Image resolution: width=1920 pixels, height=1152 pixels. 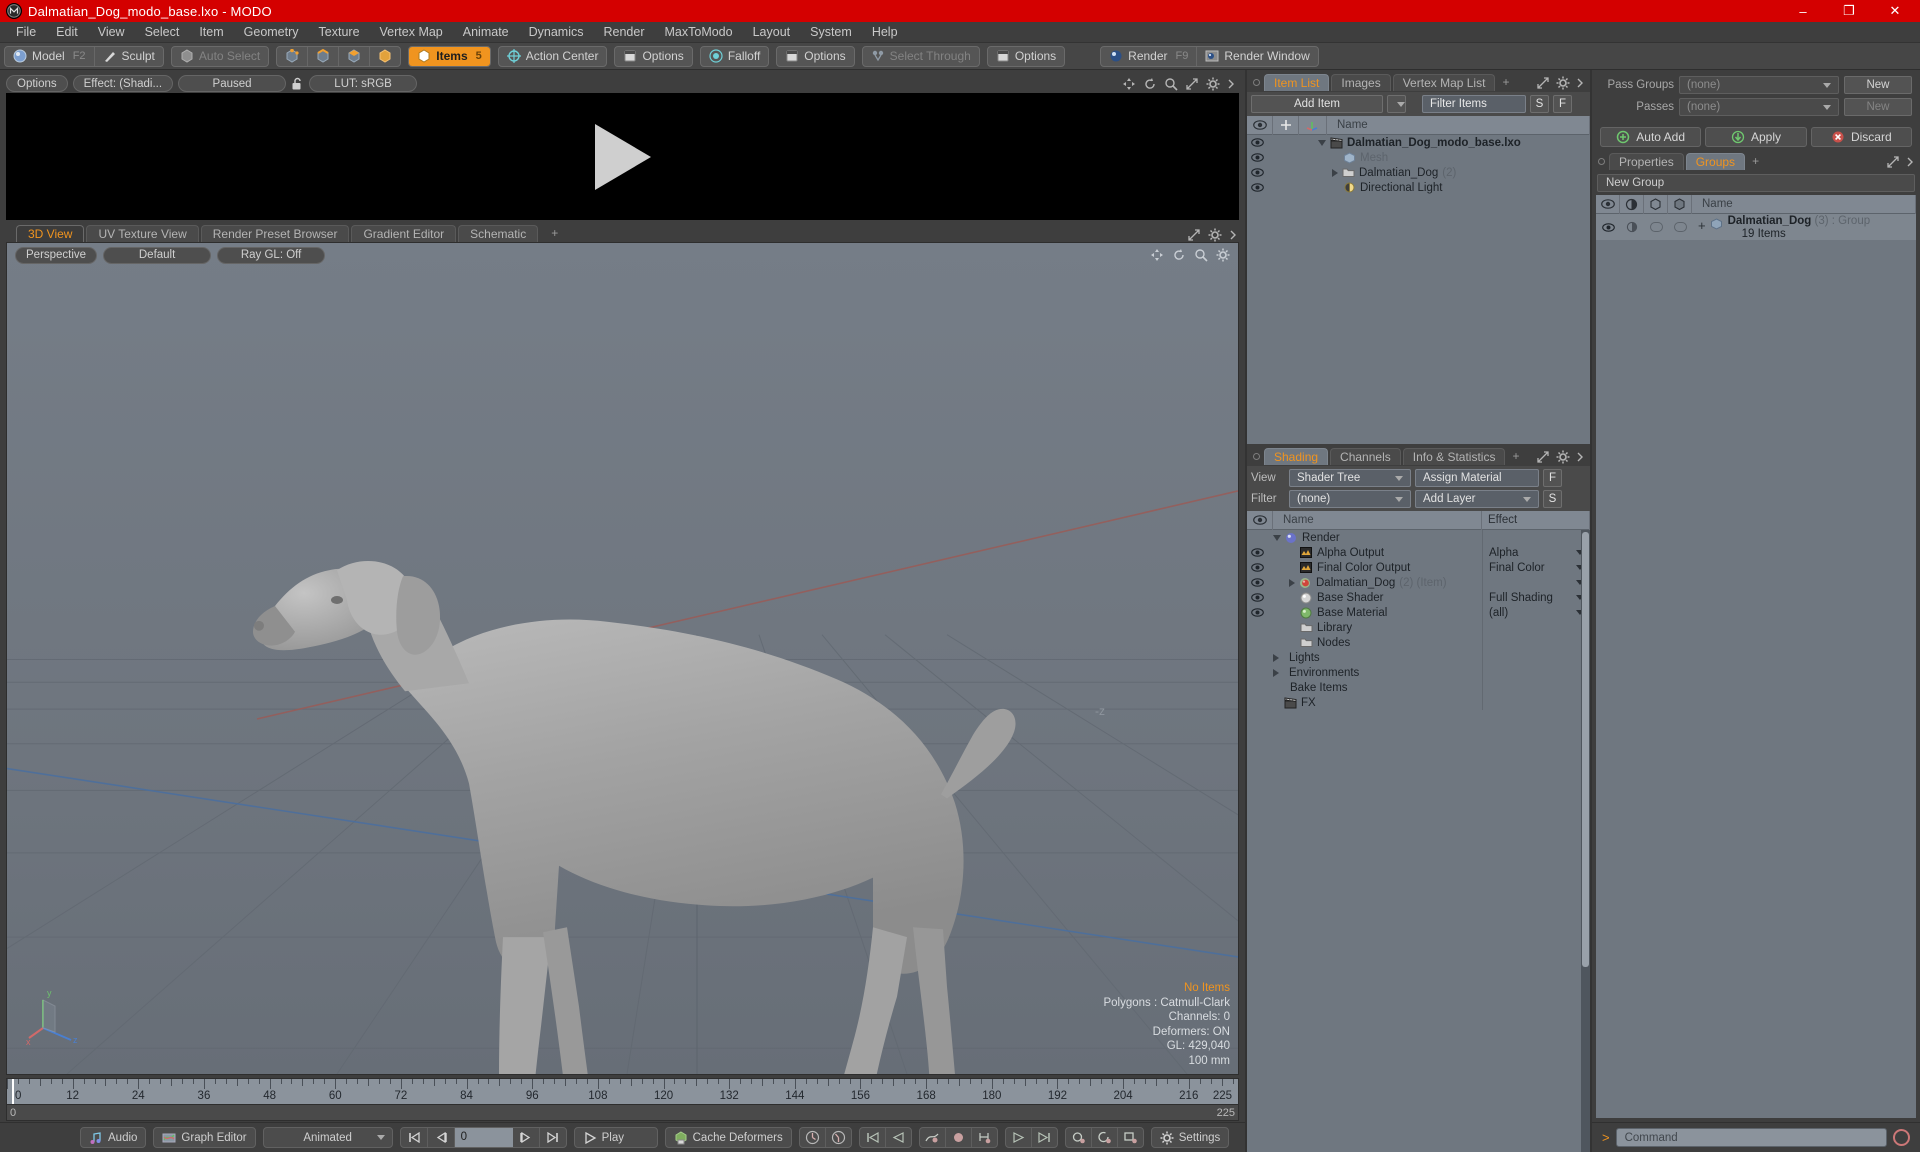 What do you see at coordinates (355, 56) in the screenshot?
I see `polygon-icon` at bounding box center [355, 56].